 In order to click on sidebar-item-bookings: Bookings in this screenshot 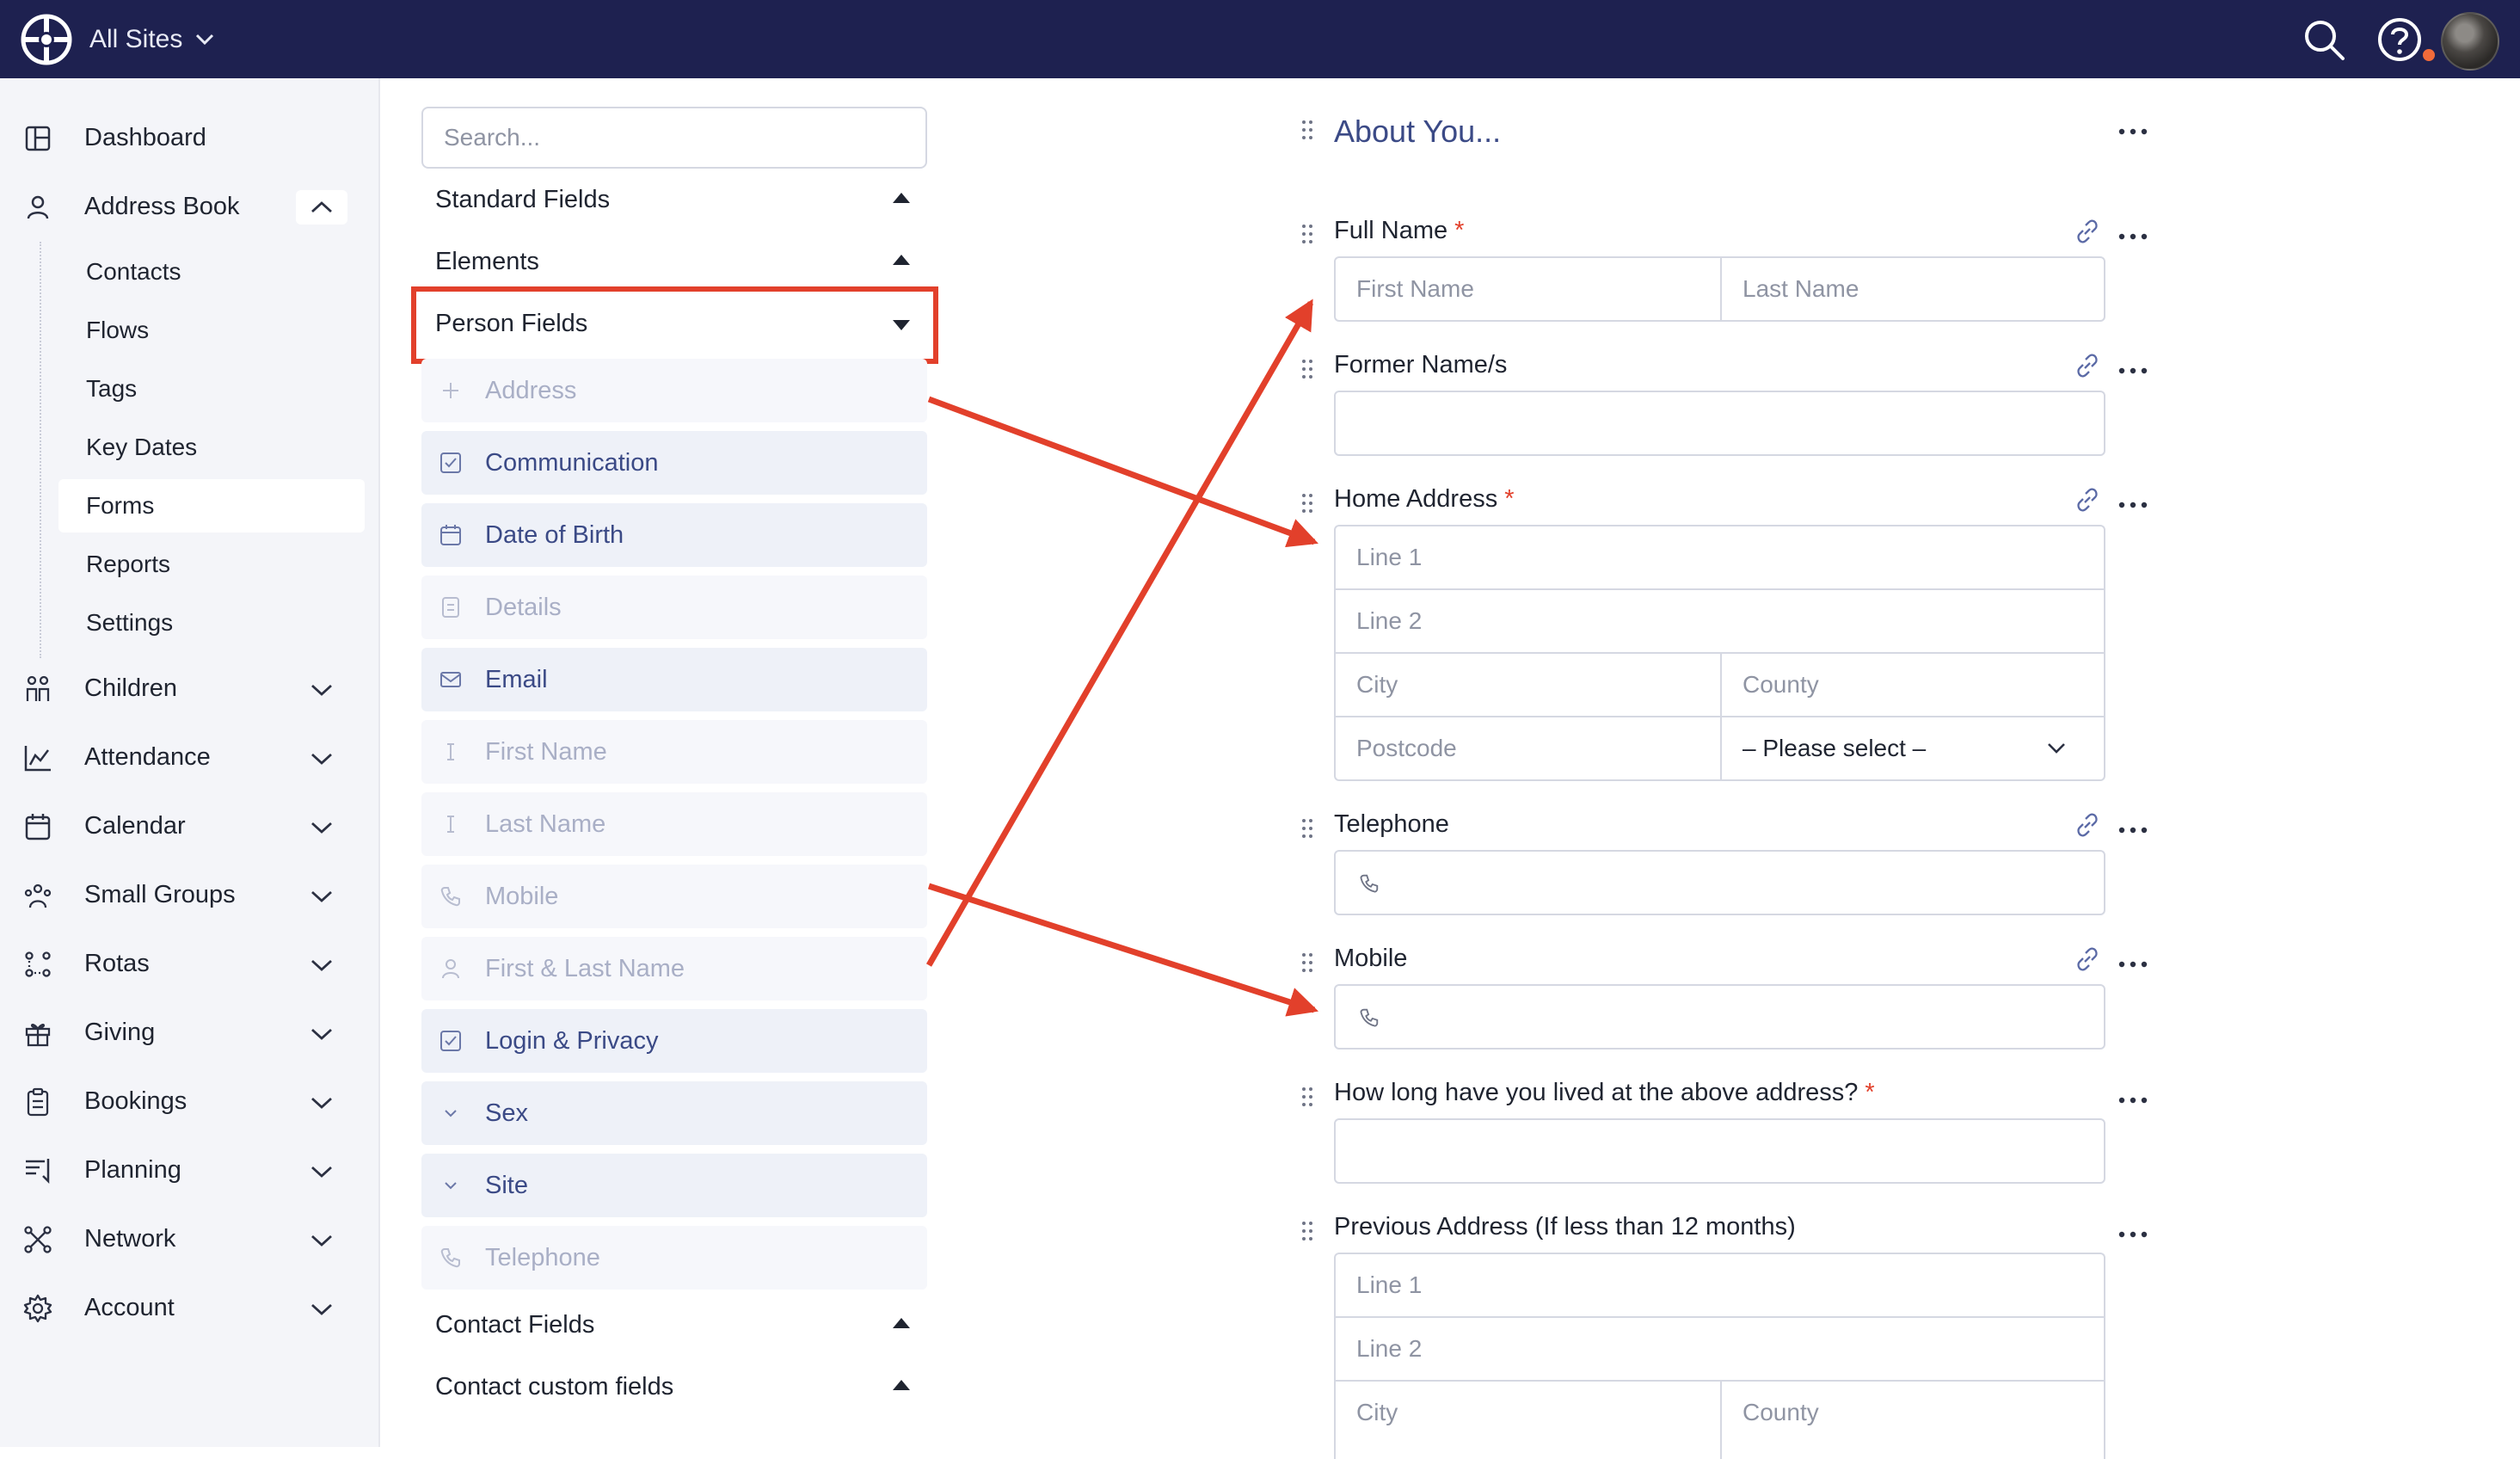, I will do `click(189, 1101)`.